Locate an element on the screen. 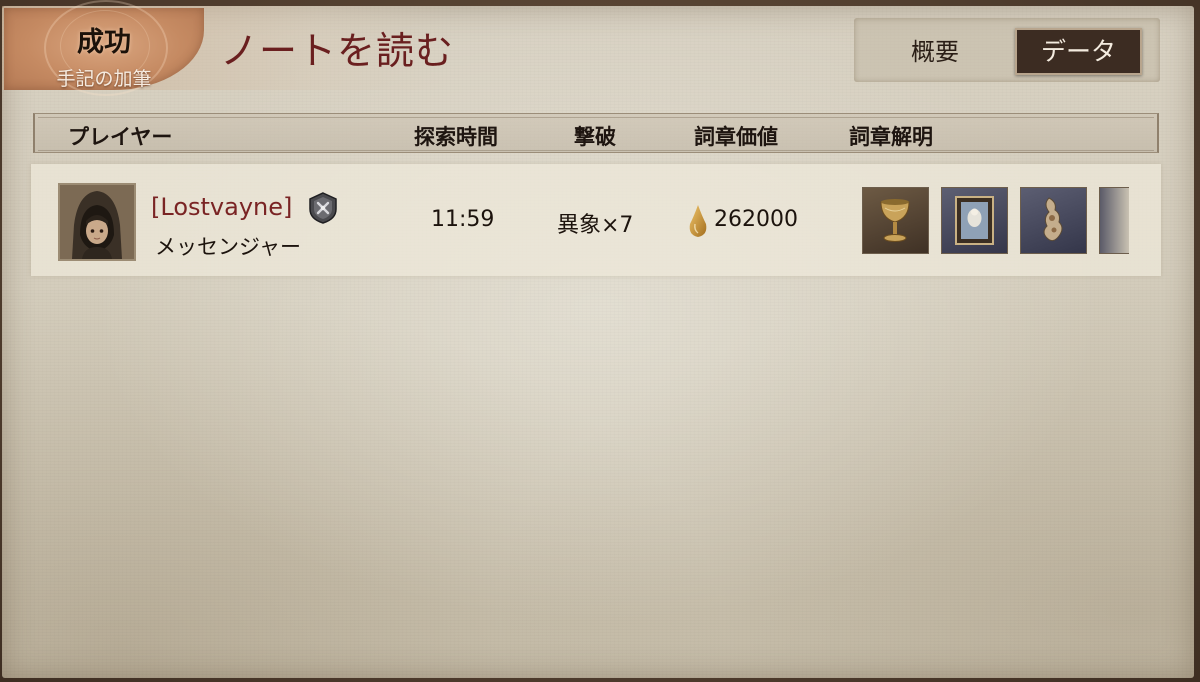  goblet-icon is located at coordinates (895, 220).